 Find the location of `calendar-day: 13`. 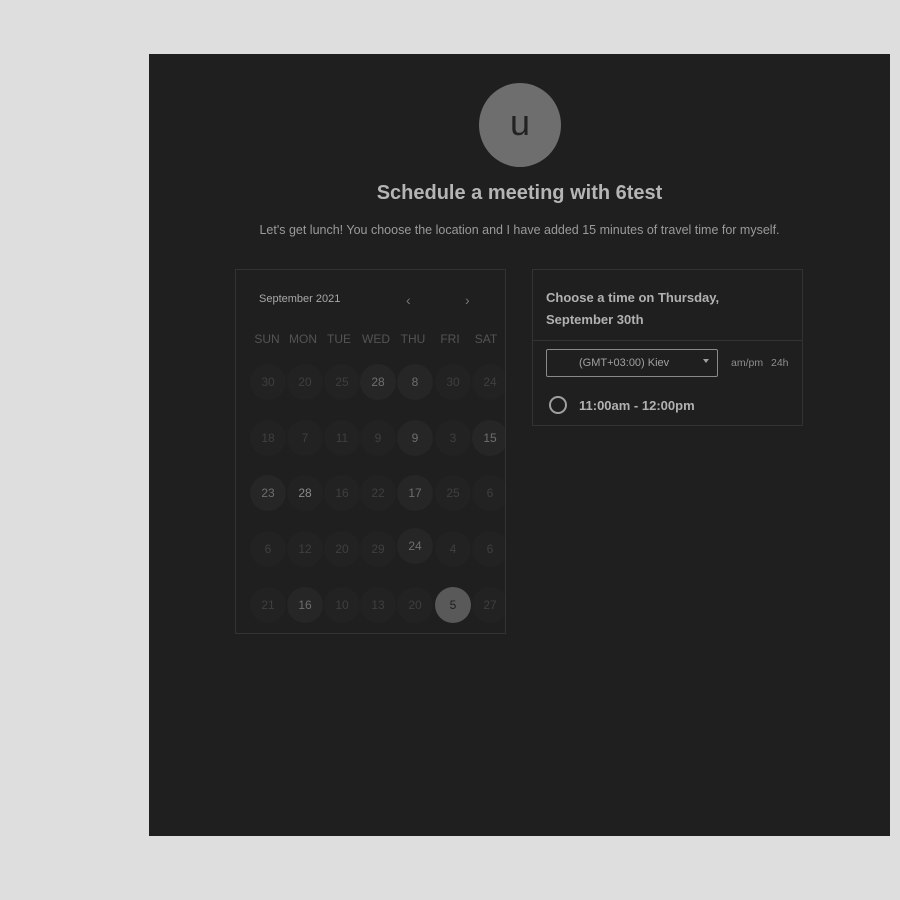

calendar-day: 13 is located at coordinates (378, 605).